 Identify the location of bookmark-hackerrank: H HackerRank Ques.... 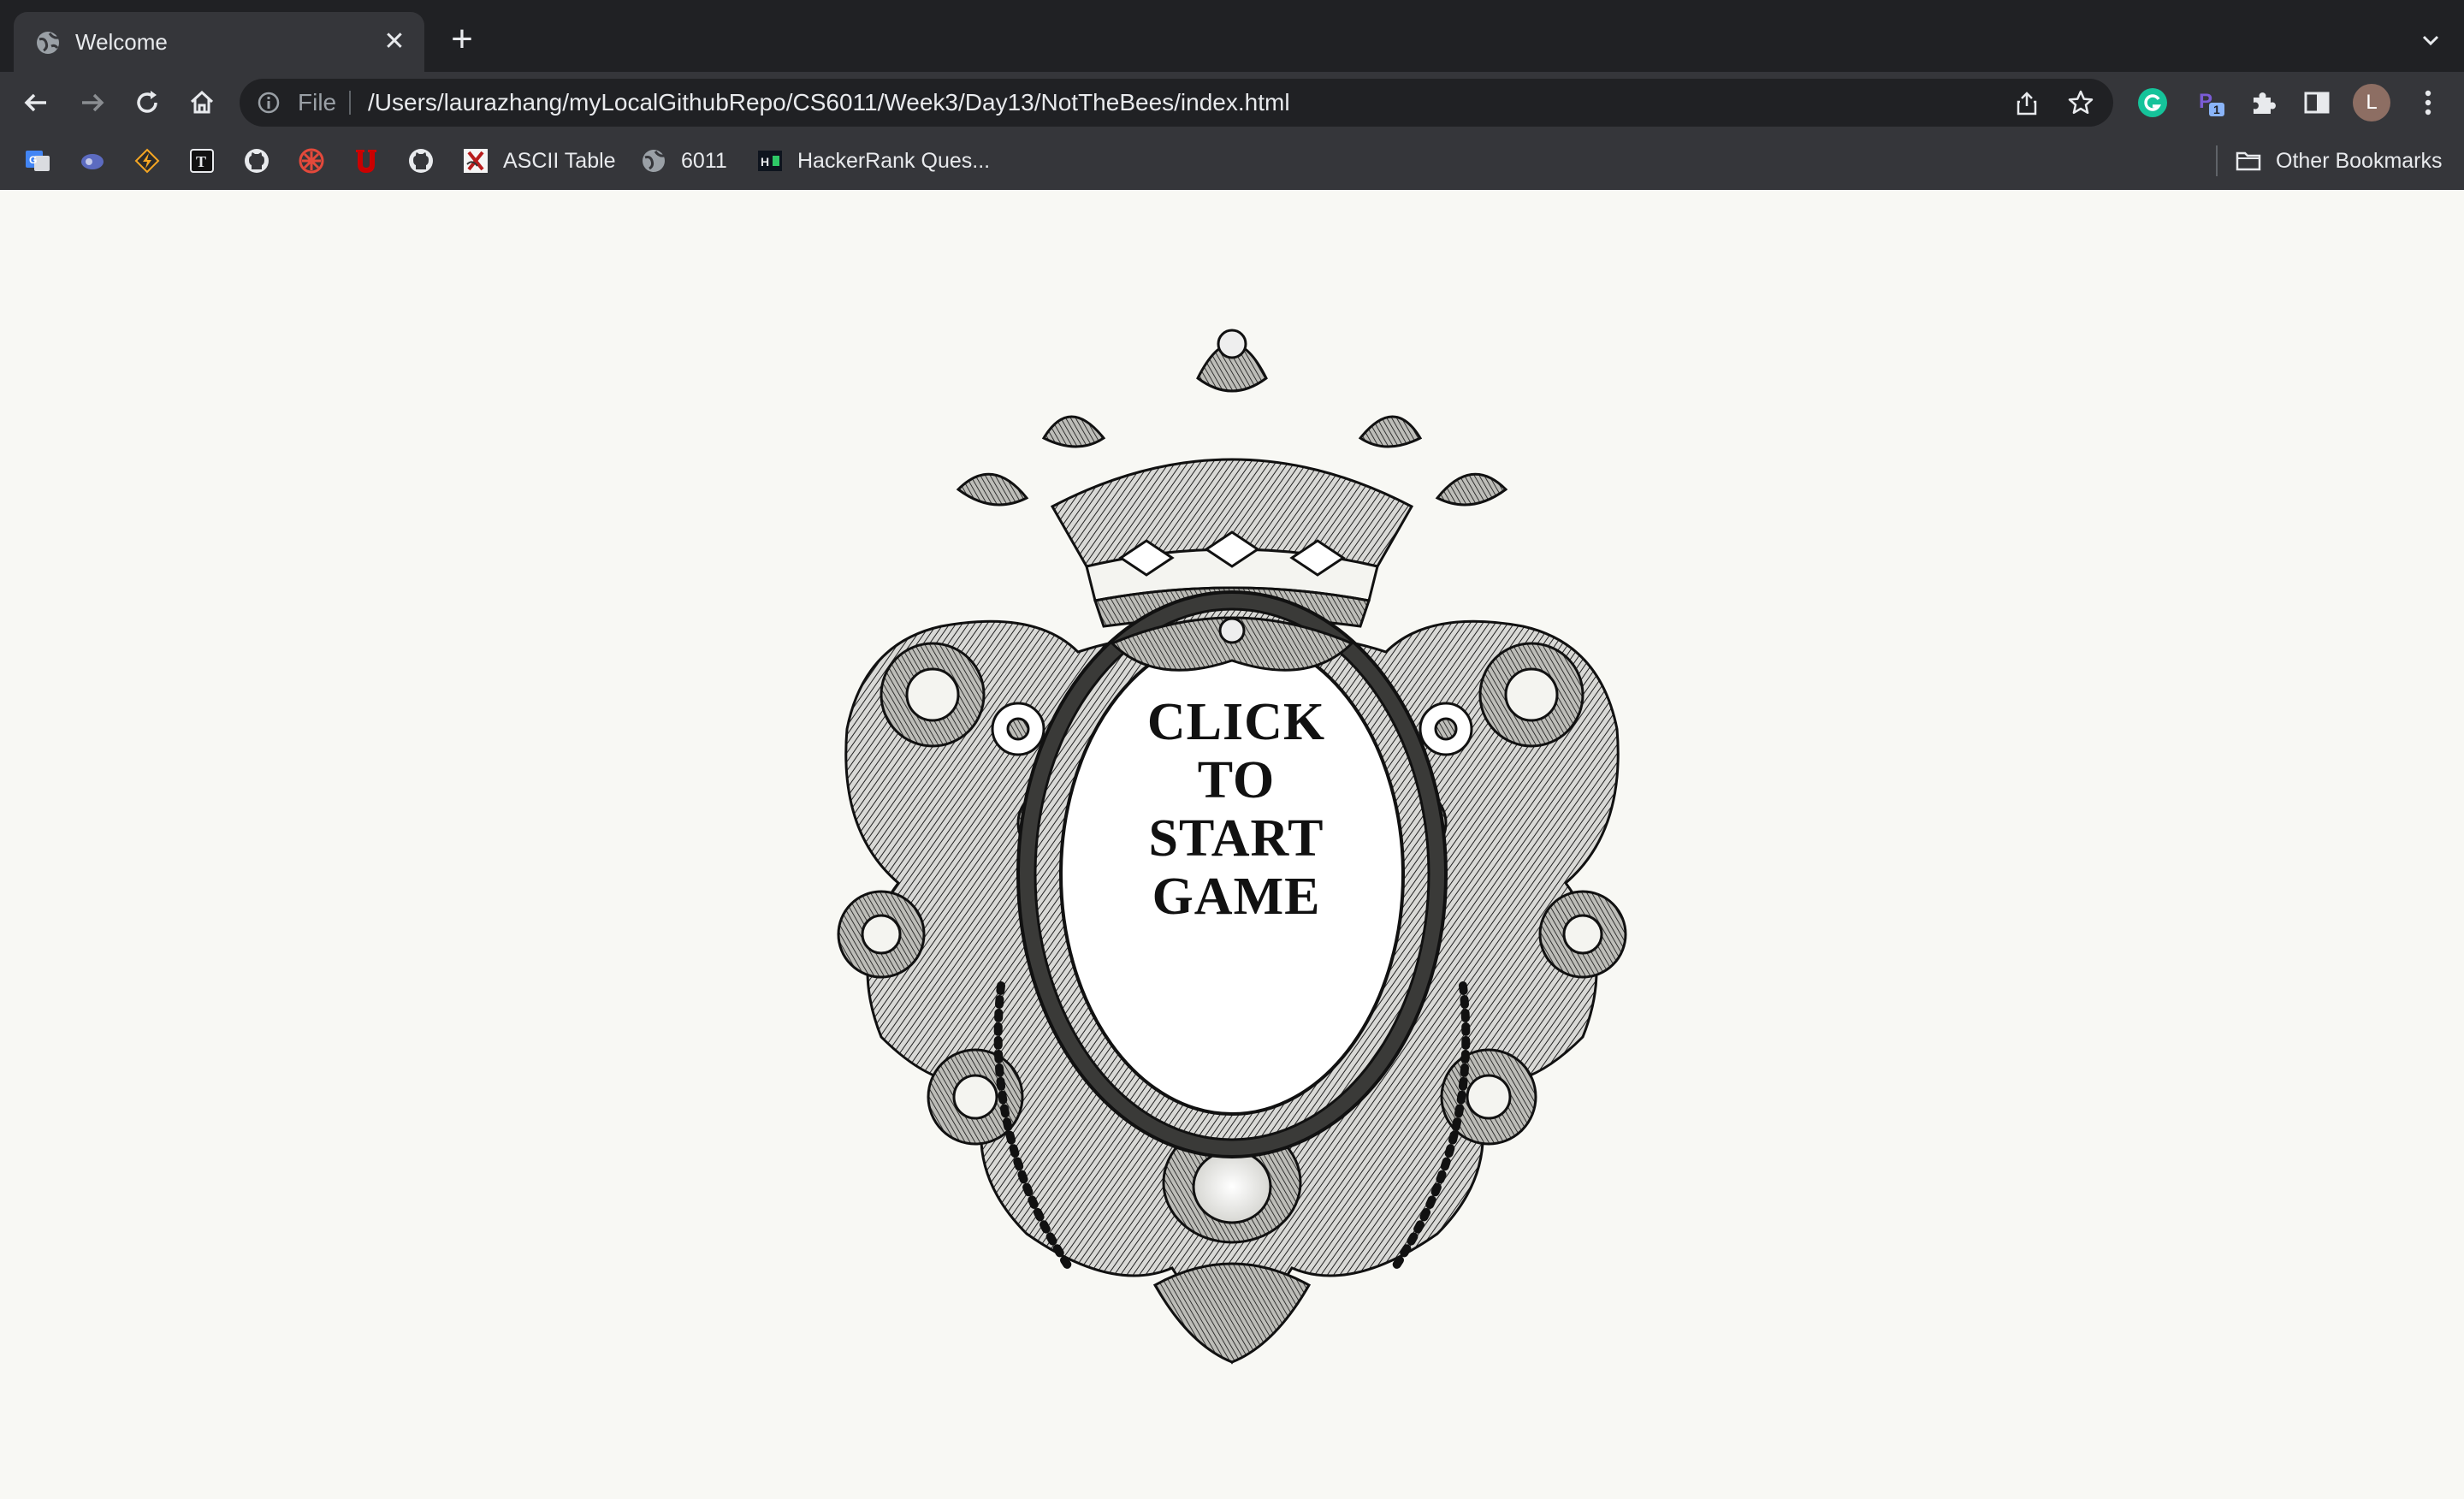
(873, 160).